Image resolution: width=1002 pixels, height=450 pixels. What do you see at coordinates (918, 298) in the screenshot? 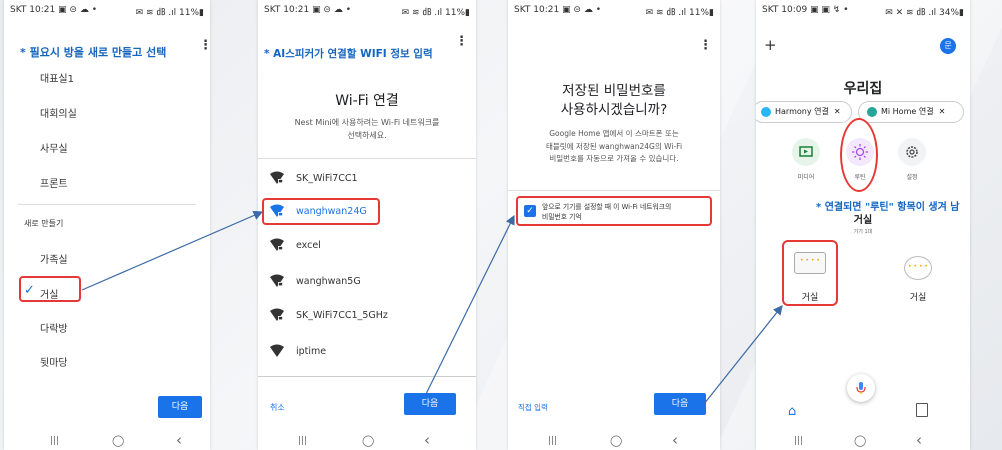
I see `device-label: 거실` at bounding box center [918, 298].